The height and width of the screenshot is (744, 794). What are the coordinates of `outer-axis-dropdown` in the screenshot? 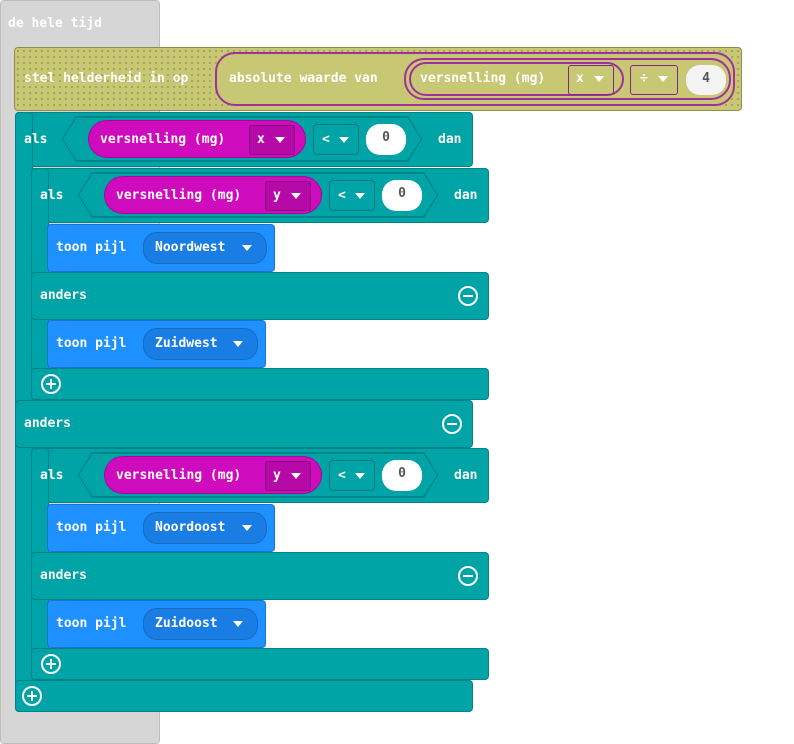 It's located at (272, 140).